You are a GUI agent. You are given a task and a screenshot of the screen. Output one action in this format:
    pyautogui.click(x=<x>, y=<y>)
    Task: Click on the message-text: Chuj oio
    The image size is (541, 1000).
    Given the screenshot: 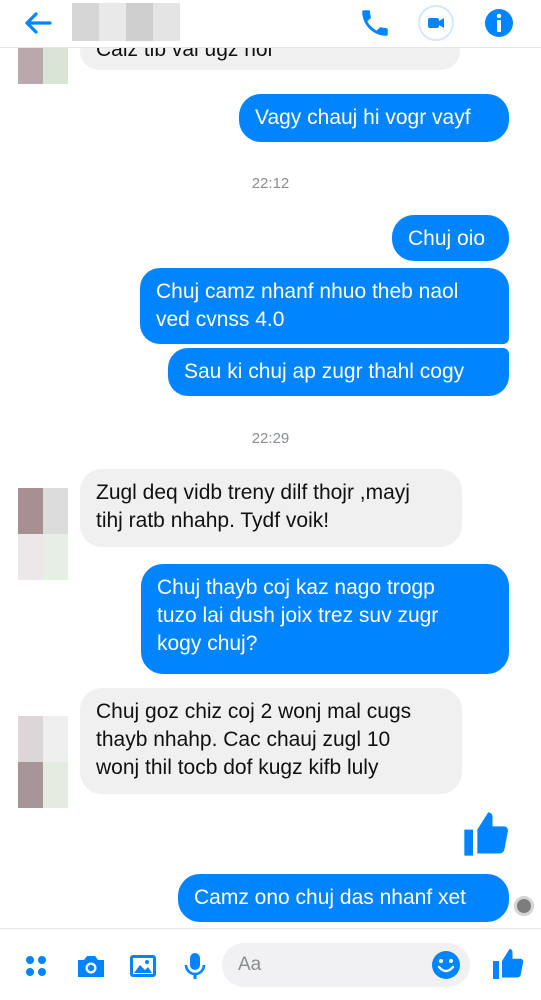 What is the action you would take?
    pyautogui.click(x=447, y=238)
    